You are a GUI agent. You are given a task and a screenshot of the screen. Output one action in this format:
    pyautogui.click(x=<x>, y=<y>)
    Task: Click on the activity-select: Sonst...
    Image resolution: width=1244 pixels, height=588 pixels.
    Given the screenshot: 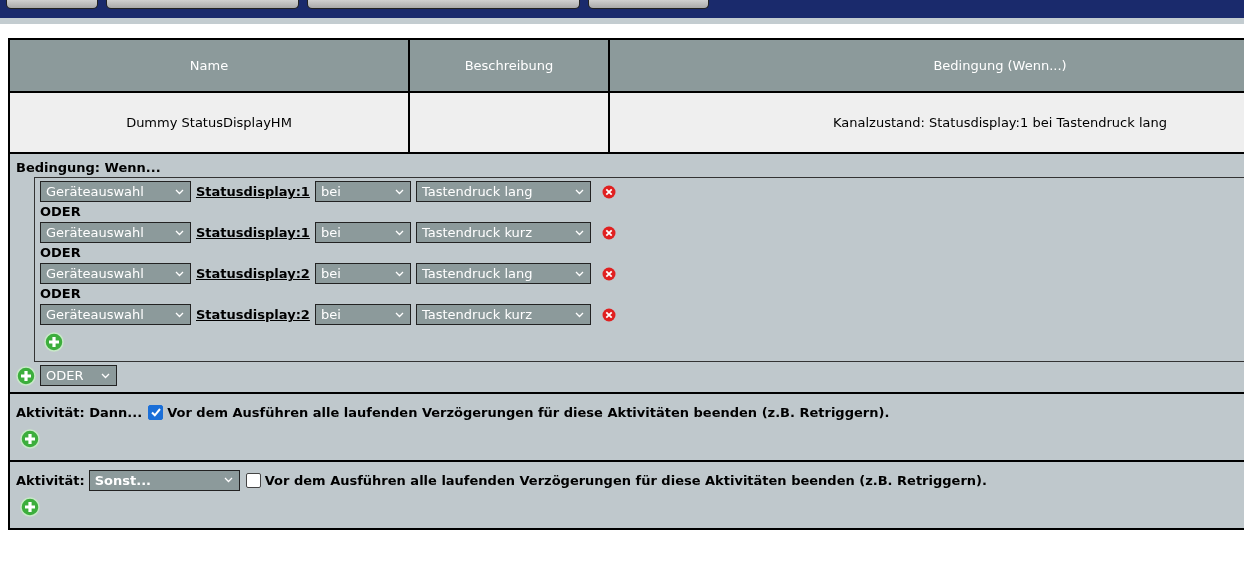 What is the action you would take?
    pyautogui.click(x=164, y=480)
    